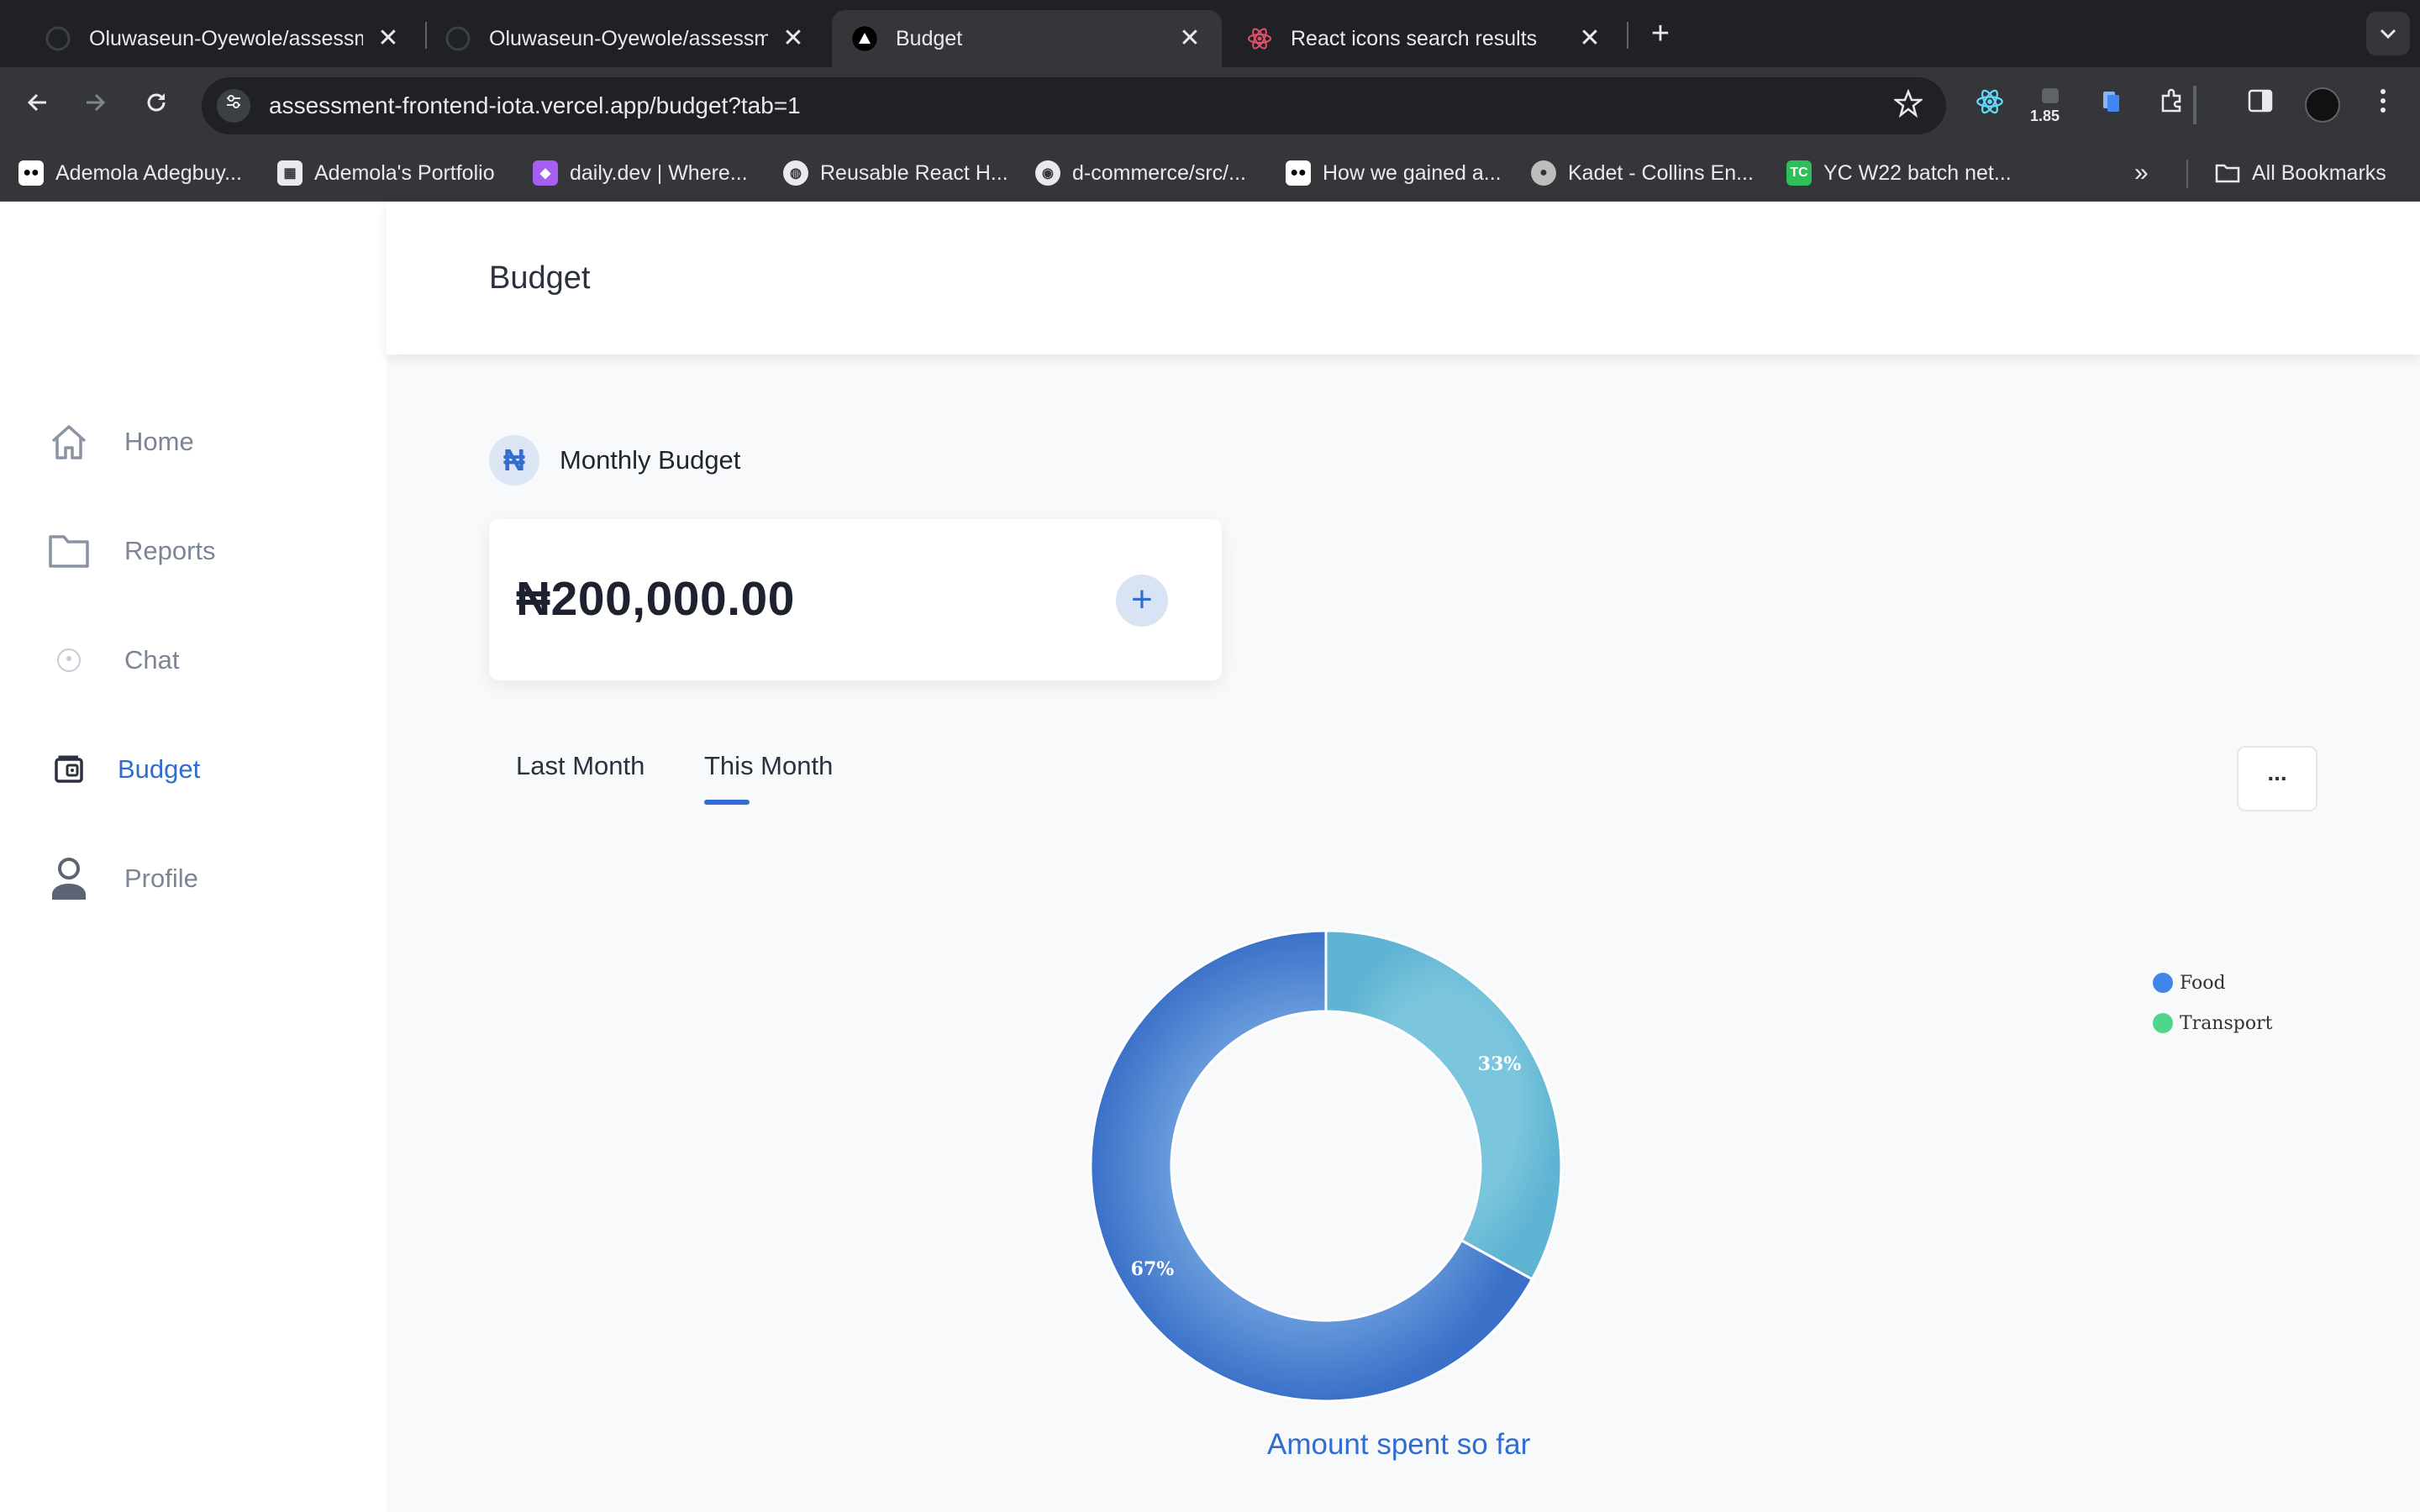  What do you see at coordinates (2045, 116) in the screenshot?
I see `extension-badge: 1.85` at bounding box center [2045, 116].